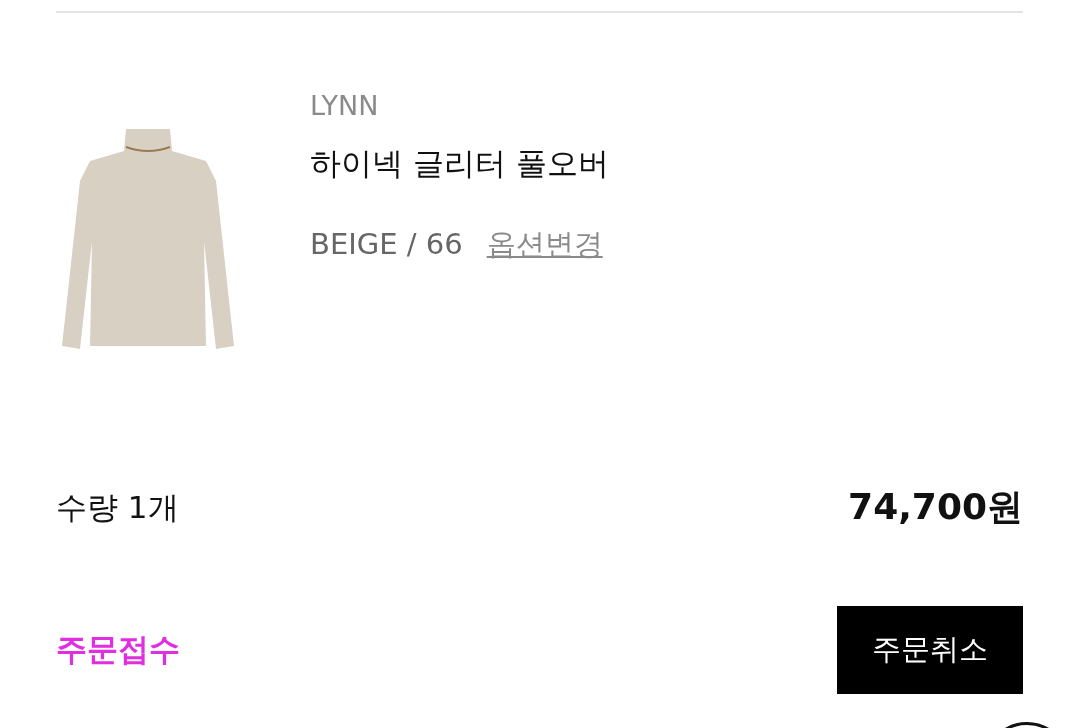 This screenshot has width=1067, height=728. Describe the element at coordinates (118, 649) in the screenshot. I see `order-status: 주문접수` at that location.